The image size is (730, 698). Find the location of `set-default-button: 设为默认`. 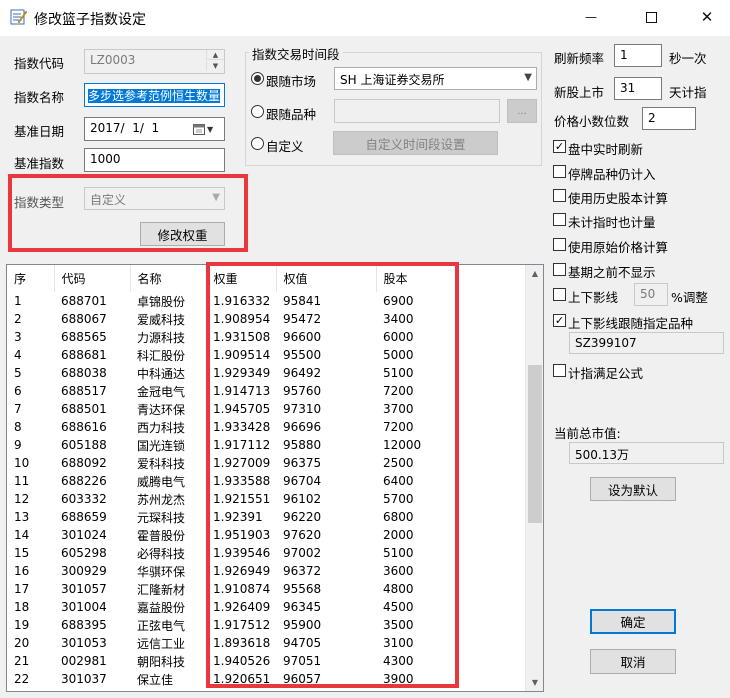

set-default-button: 设为默认 is located at coordinates (633, 489).